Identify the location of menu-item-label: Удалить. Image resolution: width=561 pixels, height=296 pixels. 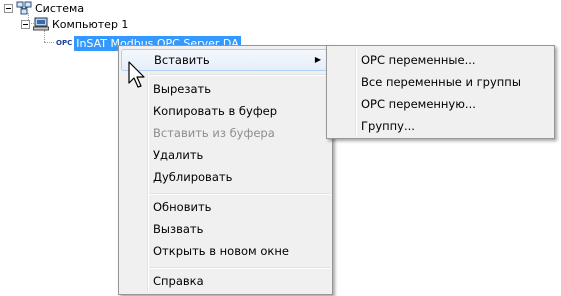
(178, 155).